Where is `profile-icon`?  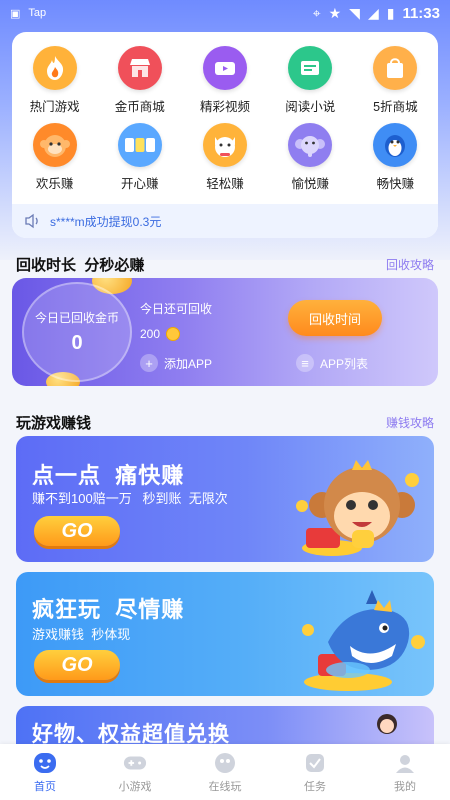 profile-icon is located at coordinates (405, 763).